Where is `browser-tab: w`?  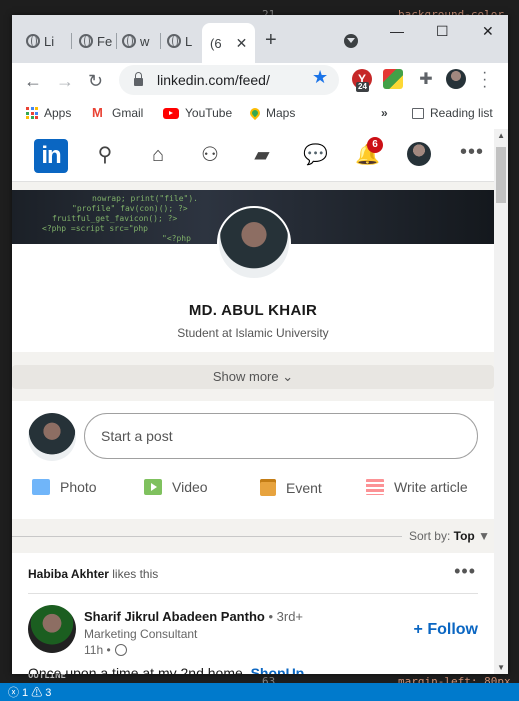 browser-tab: w is located at coordinates (135, 41).